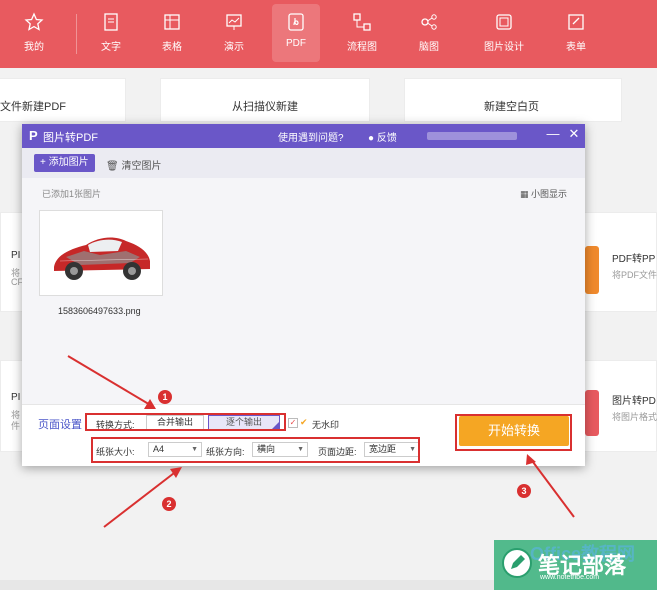 This screenshot has height=590, width=657. I want to click on help-link: 使用遇到问题?, so click(311, 136).